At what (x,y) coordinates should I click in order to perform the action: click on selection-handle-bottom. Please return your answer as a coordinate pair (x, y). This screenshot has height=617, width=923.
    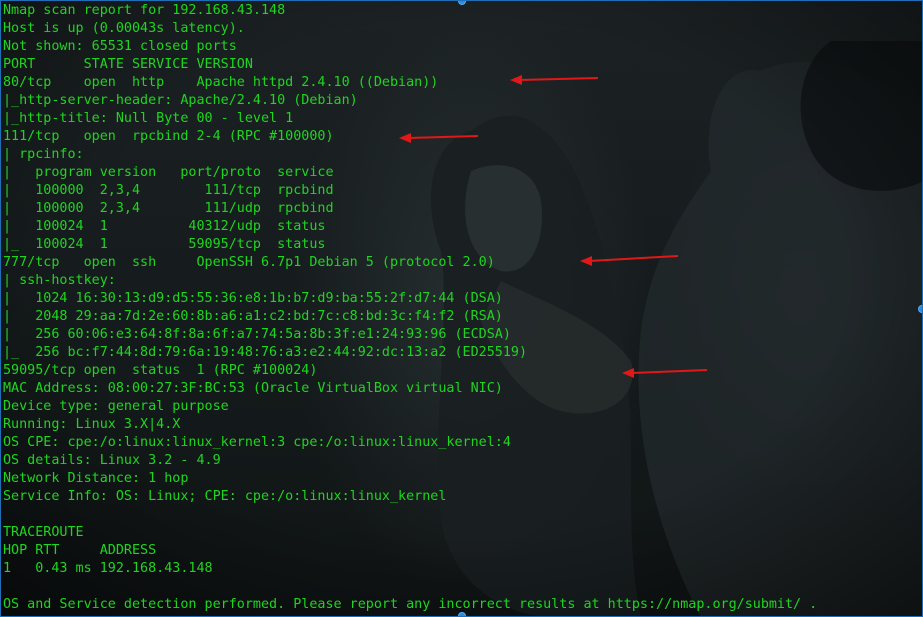
    Looking at the image, I should click on (462, 614).